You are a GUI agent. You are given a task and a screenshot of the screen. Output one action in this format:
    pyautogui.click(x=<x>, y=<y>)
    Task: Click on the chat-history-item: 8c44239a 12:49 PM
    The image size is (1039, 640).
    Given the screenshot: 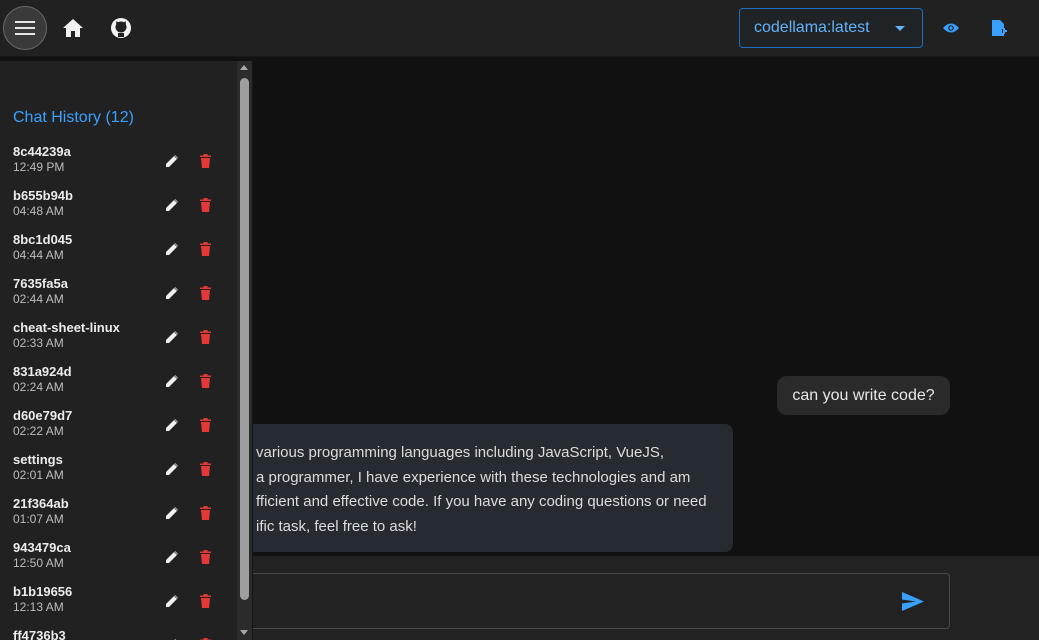 What is the action you would take?
    pyautogui.click(x=118, y=166)
    